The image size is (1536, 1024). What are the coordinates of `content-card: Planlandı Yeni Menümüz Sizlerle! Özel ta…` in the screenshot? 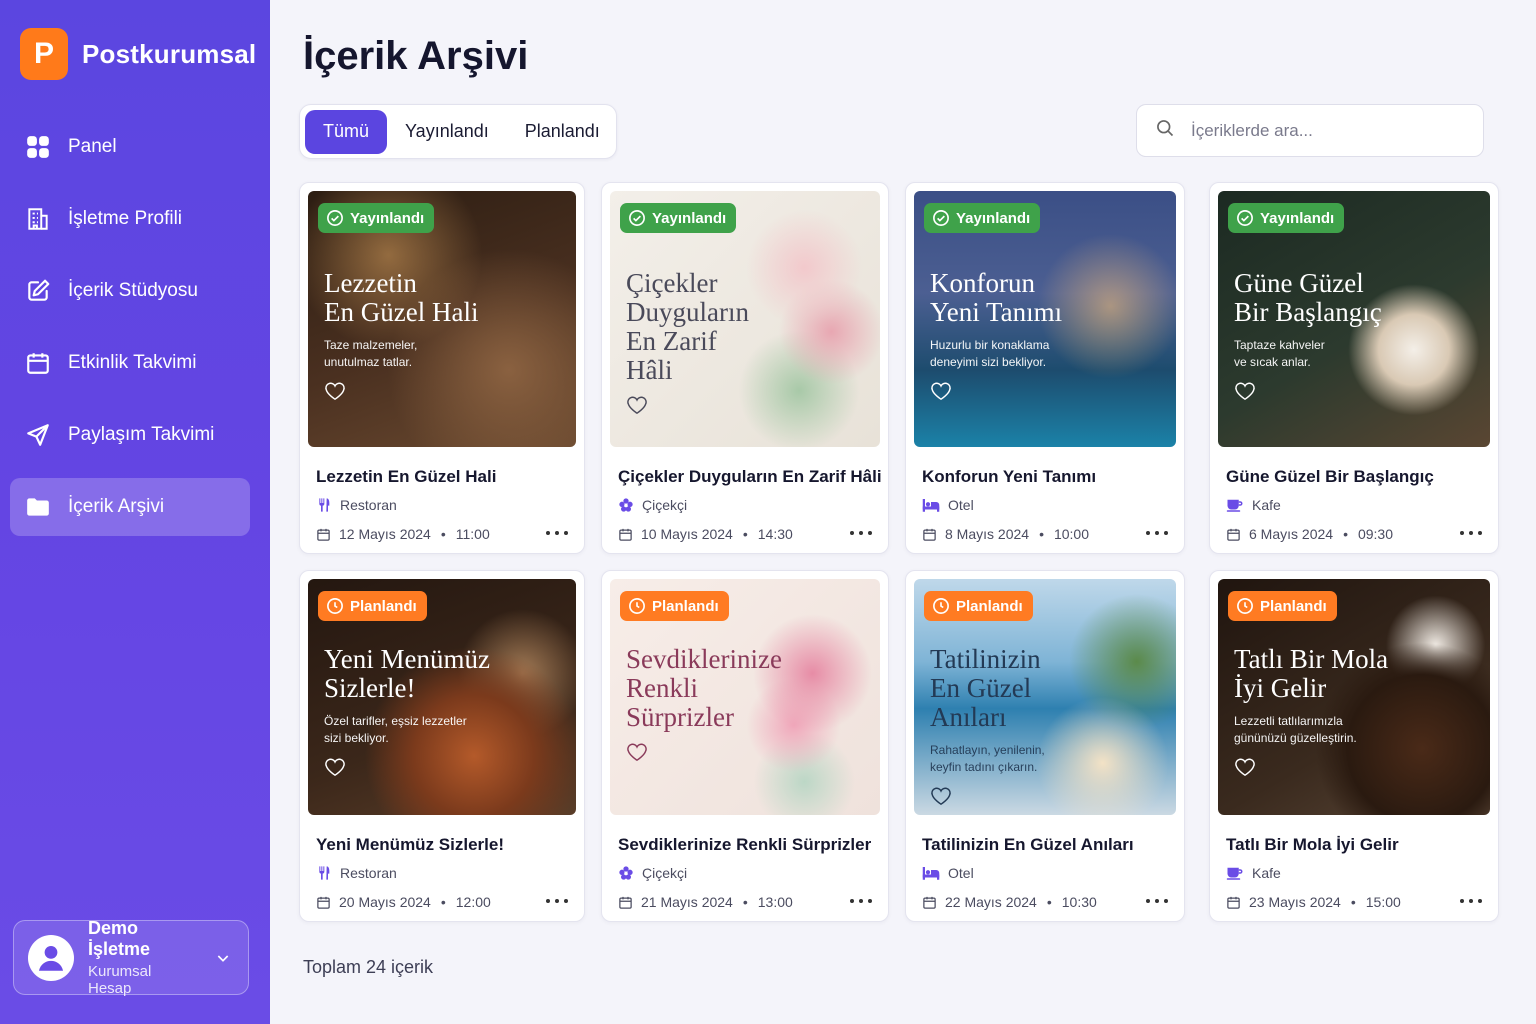 It's located at (442, 746).